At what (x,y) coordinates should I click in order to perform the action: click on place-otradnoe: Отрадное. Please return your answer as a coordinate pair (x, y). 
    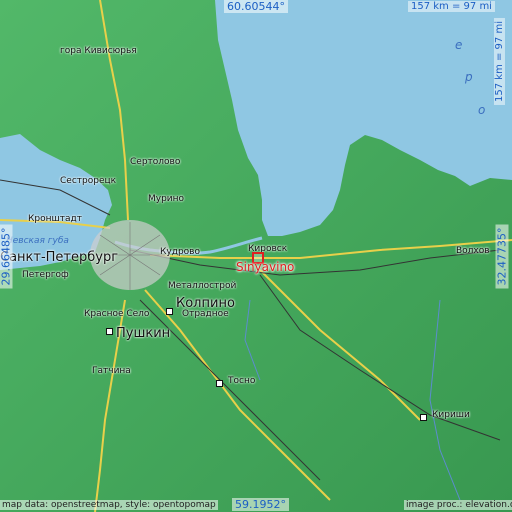
    Looking at the image, I should click on (205, 314).